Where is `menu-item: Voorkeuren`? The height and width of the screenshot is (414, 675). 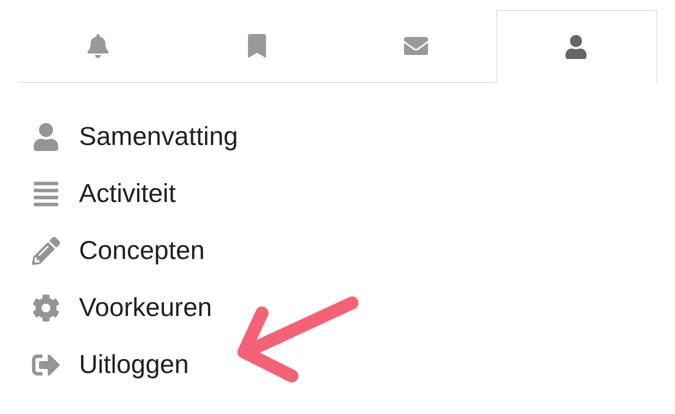 menu-item: Voorkeuren is located at coordinates (346, 307).